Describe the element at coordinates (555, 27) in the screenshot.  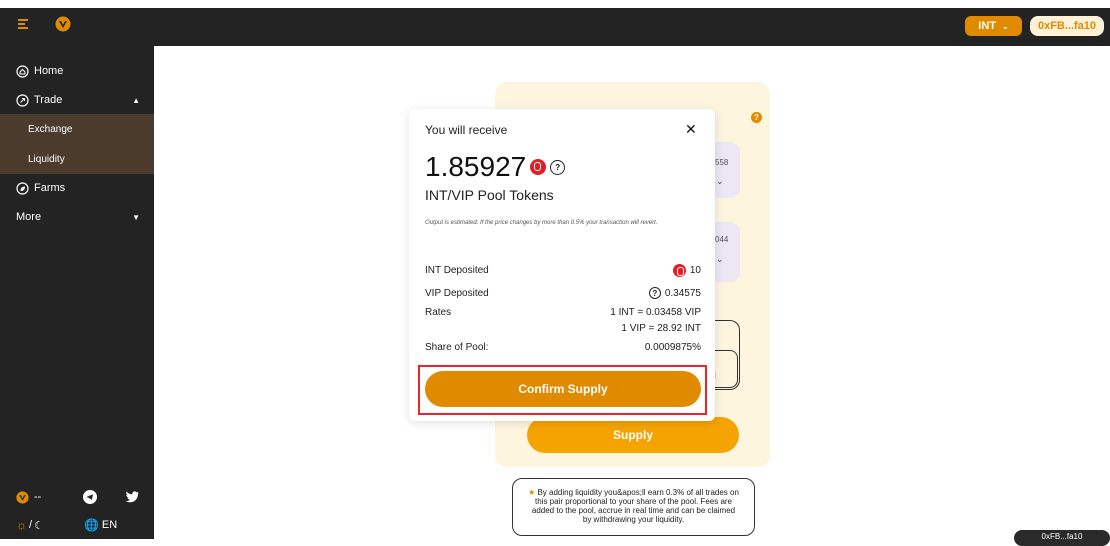
I see `top-bar` at that location.